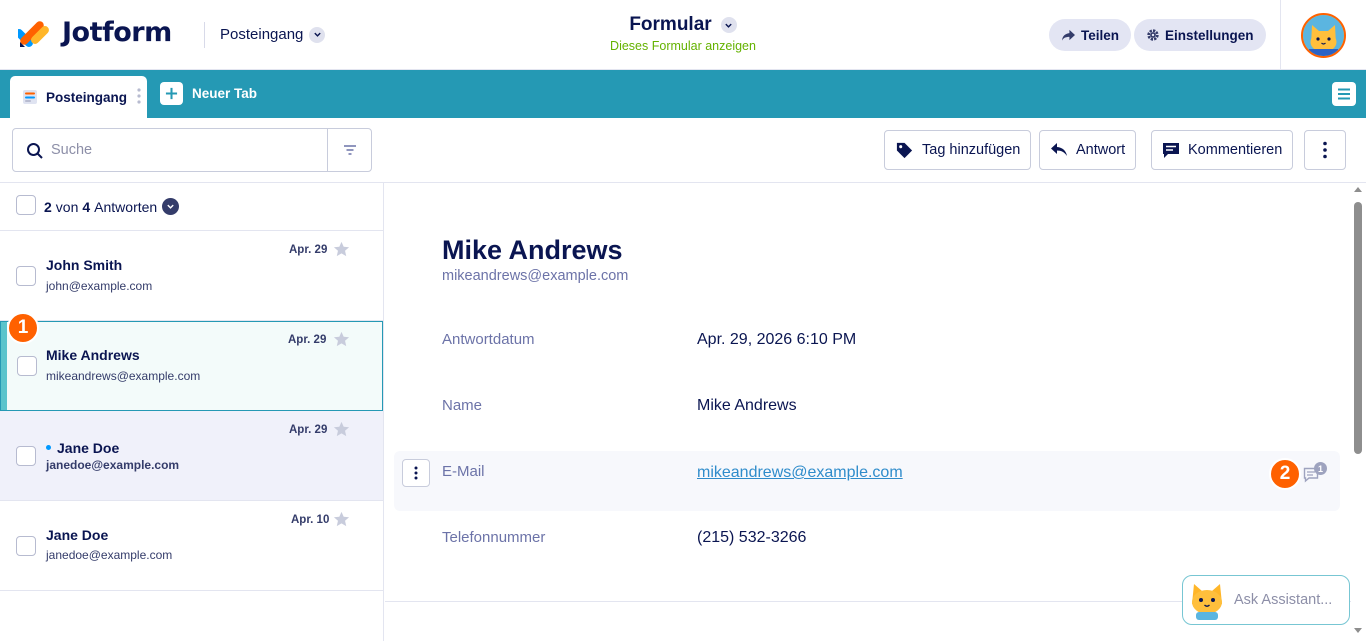 Image resolution: width=1366 pixels, height=641 pixels. I want to click on plus-icon, so click(171, 93).